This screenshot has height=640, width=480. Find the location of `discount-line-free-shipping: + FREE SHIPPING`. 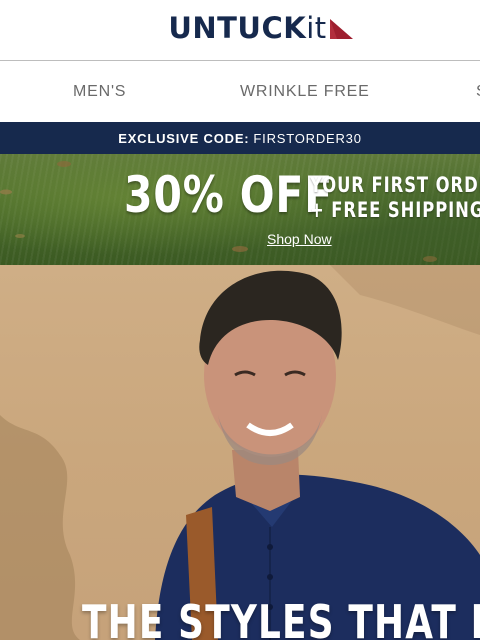

discount-line-free-shipping: + FREE SHIPPING is located at coordinates (395, 210).